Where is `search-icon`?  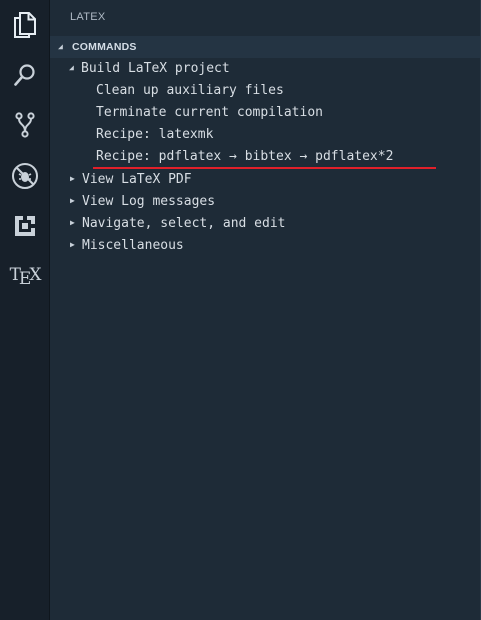 search-icon is located at coordinates (25, 75).